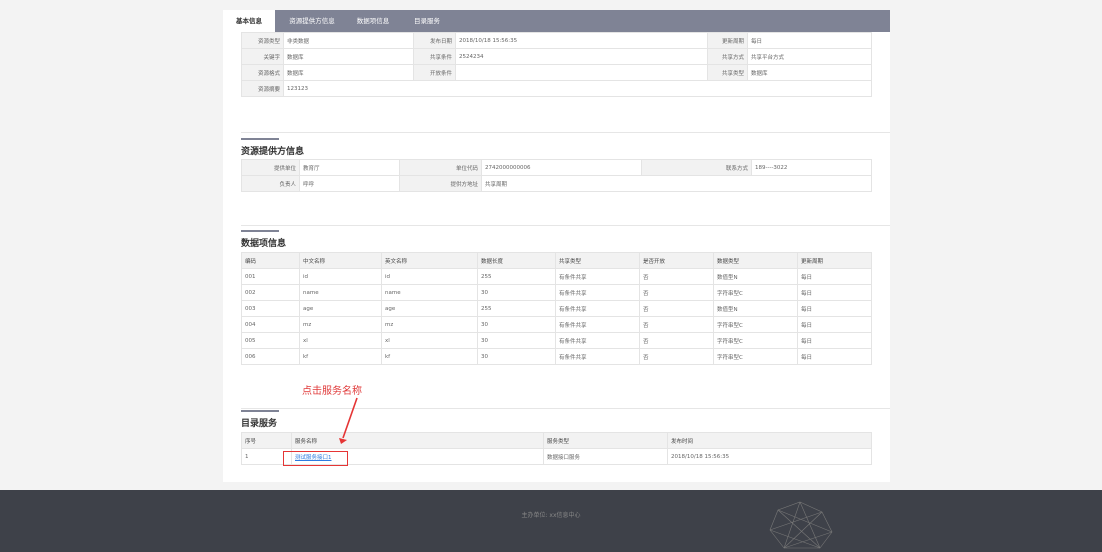 The width and height of the screenshot is (1102, 552). What do you see at coordinates (272, 147) in the screenshot?
I see `section-title-provider: 资源提供方信息` at bounding box center [272, 147].